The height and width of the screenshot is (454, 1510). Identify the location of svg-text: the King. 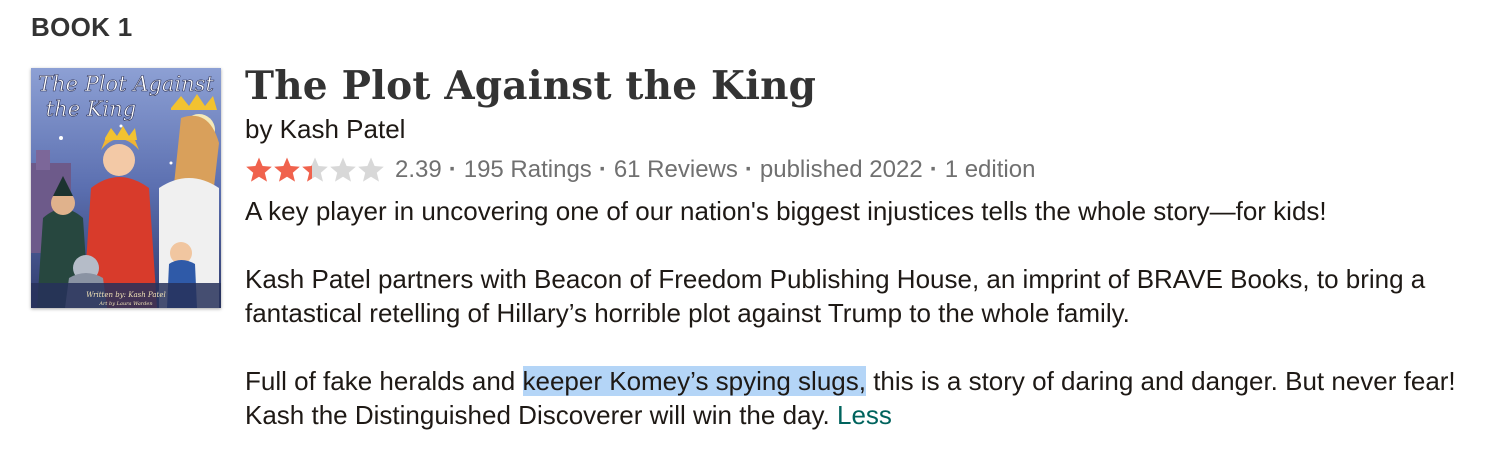
(91, 109).